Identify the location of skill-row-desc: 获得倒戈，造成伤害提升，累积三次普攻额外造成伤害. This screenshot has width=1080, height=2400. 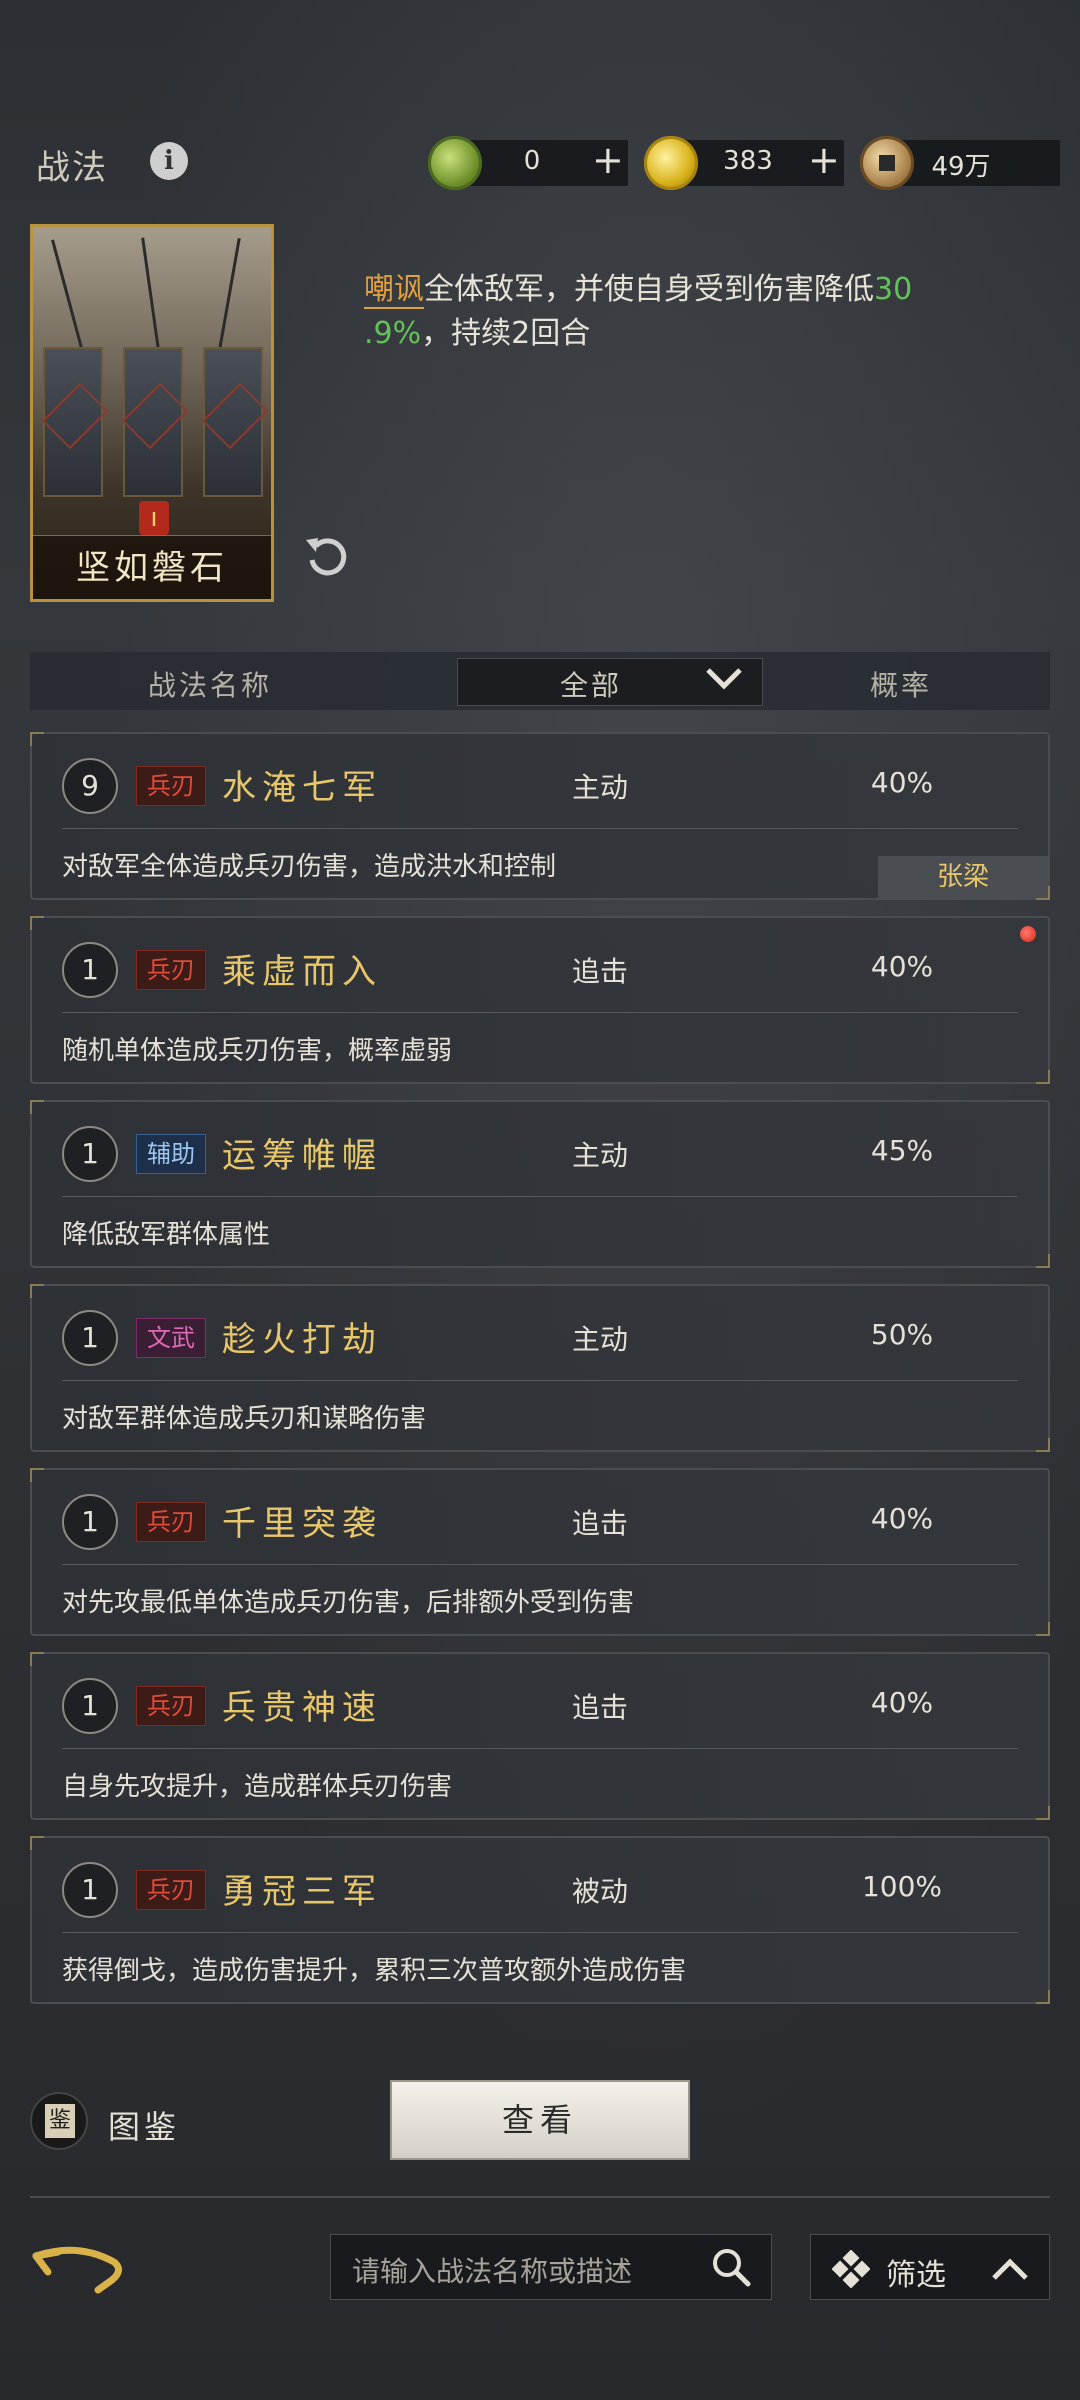
(374, 1971).